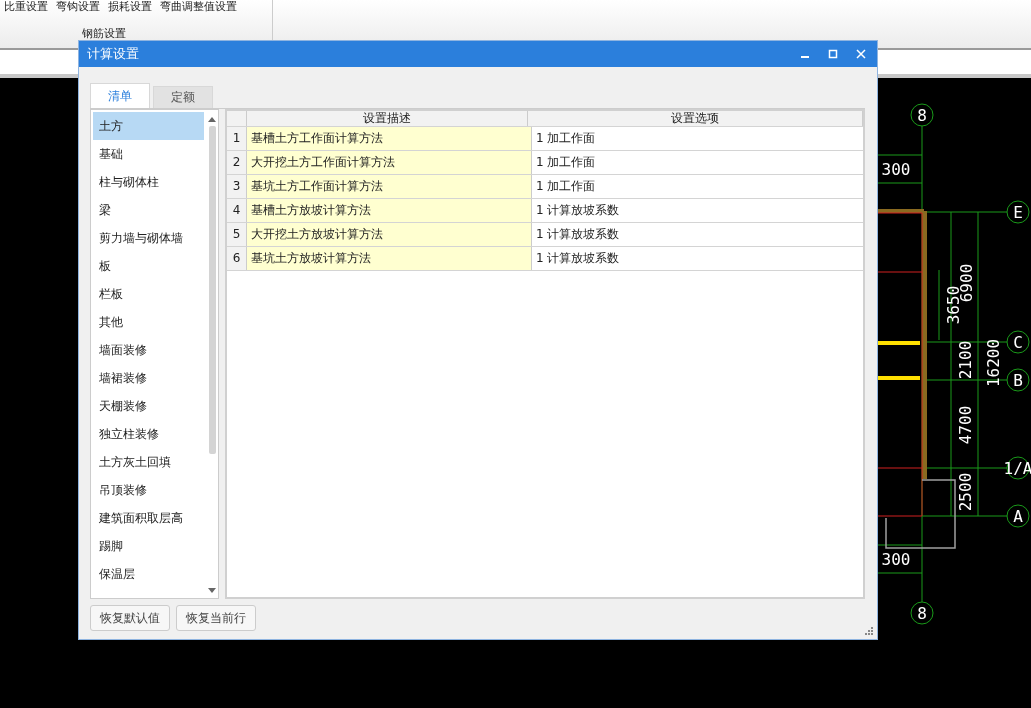  What do you see at coordinates (130, 618) in the screenshot?
I see `dialog-button: 恢复默认值` at bounding box center [130, 618].